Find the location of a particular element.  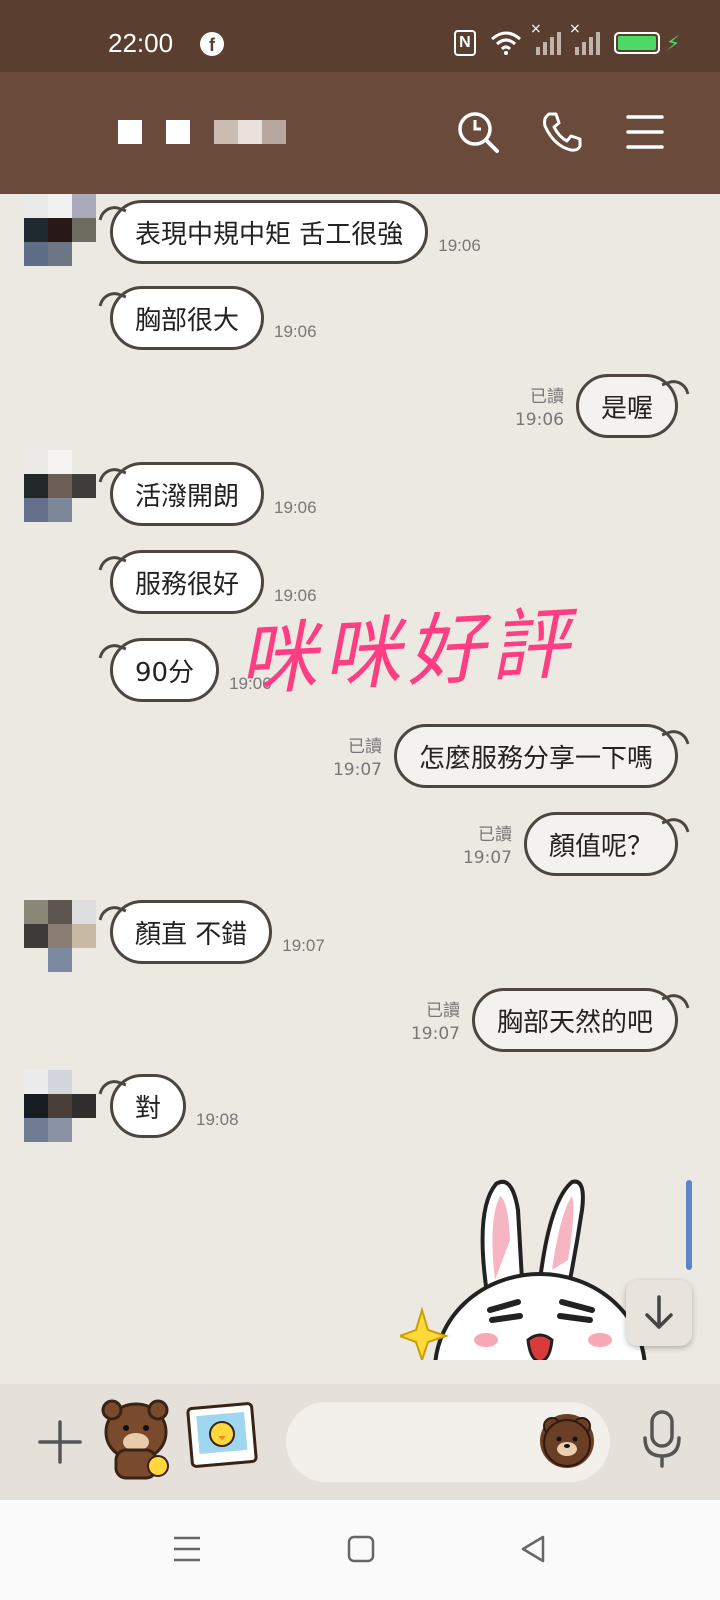

scroll-down-icon is located at coordinates (659, 1312).